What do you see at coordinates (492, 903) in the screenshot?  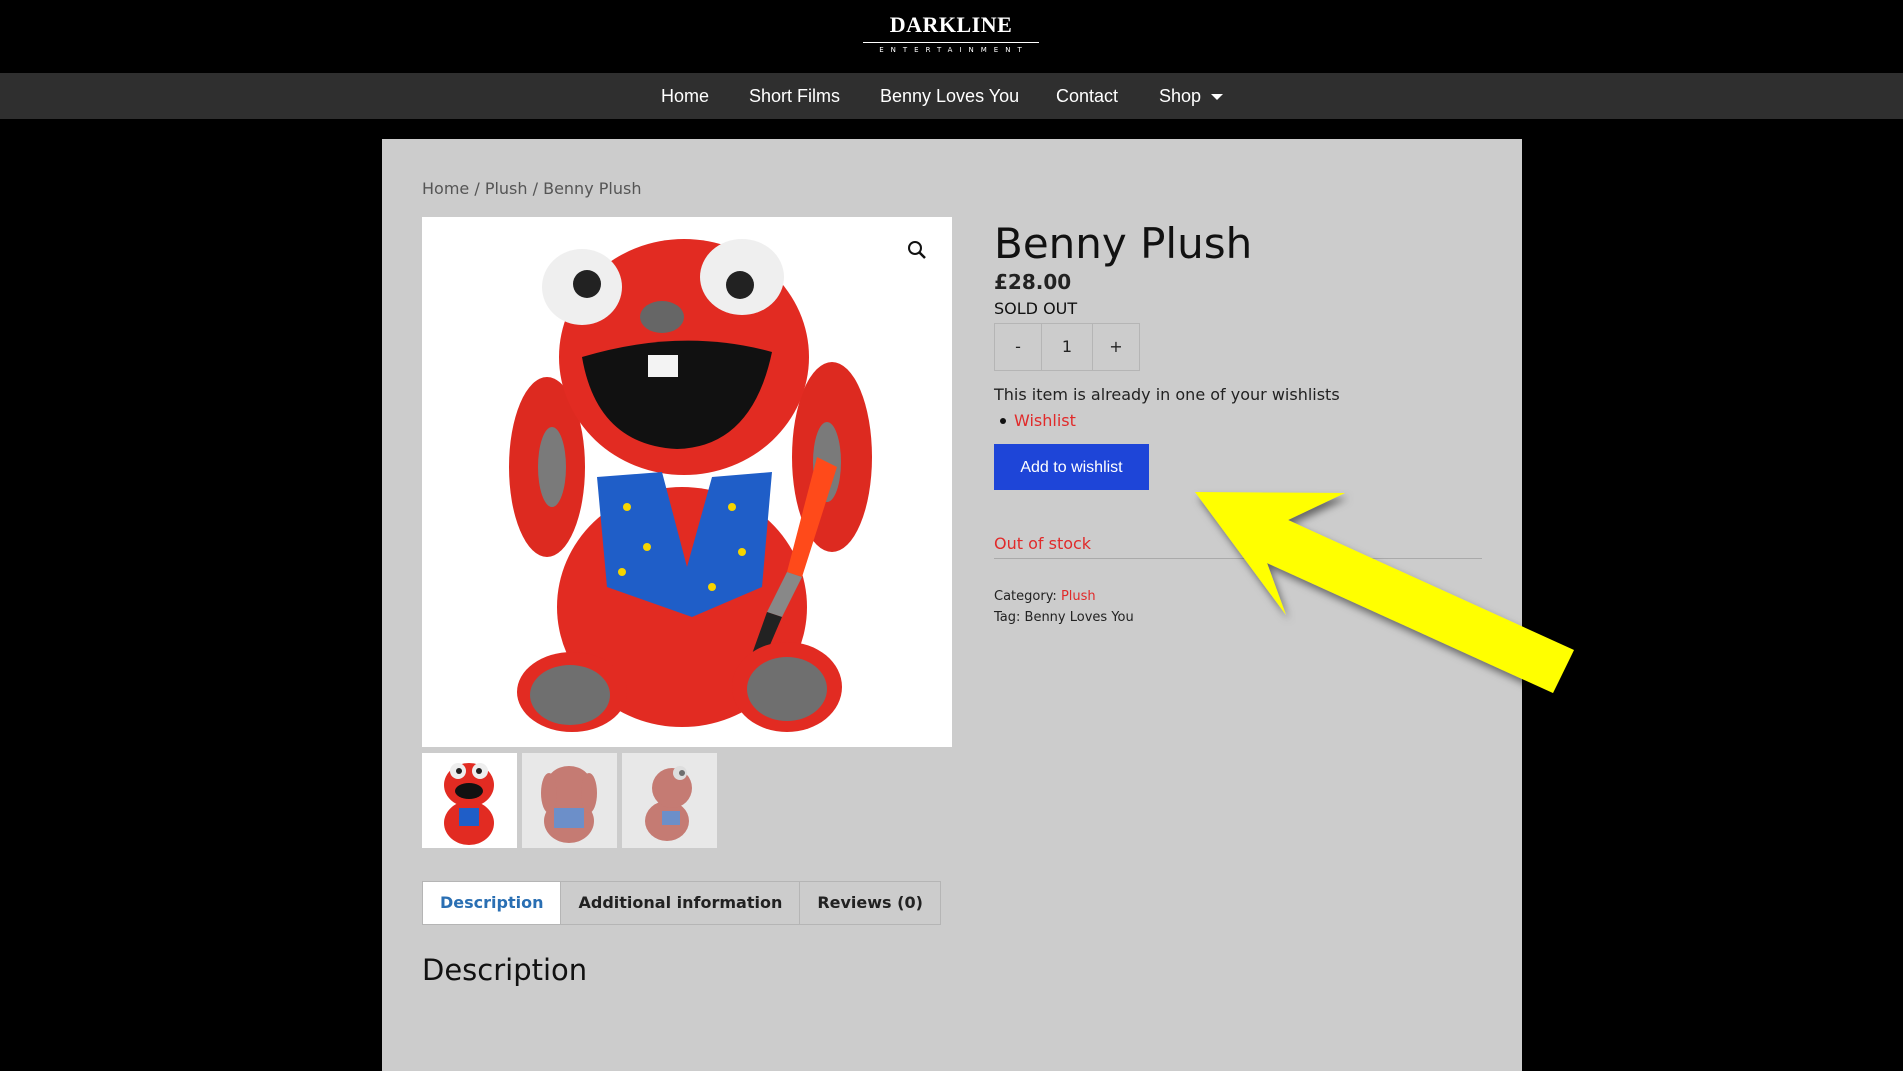 I see `tab-description: Description` at bounding box center [492, 903].